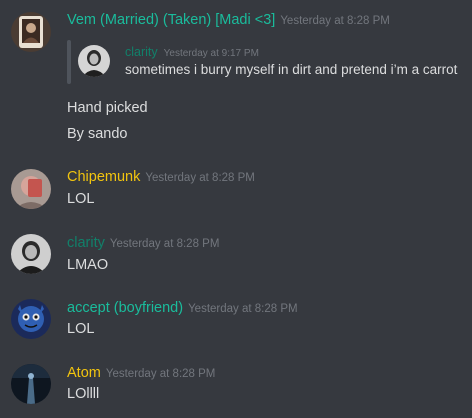  I want to click on message-content: LMAO, so click(88, 265).